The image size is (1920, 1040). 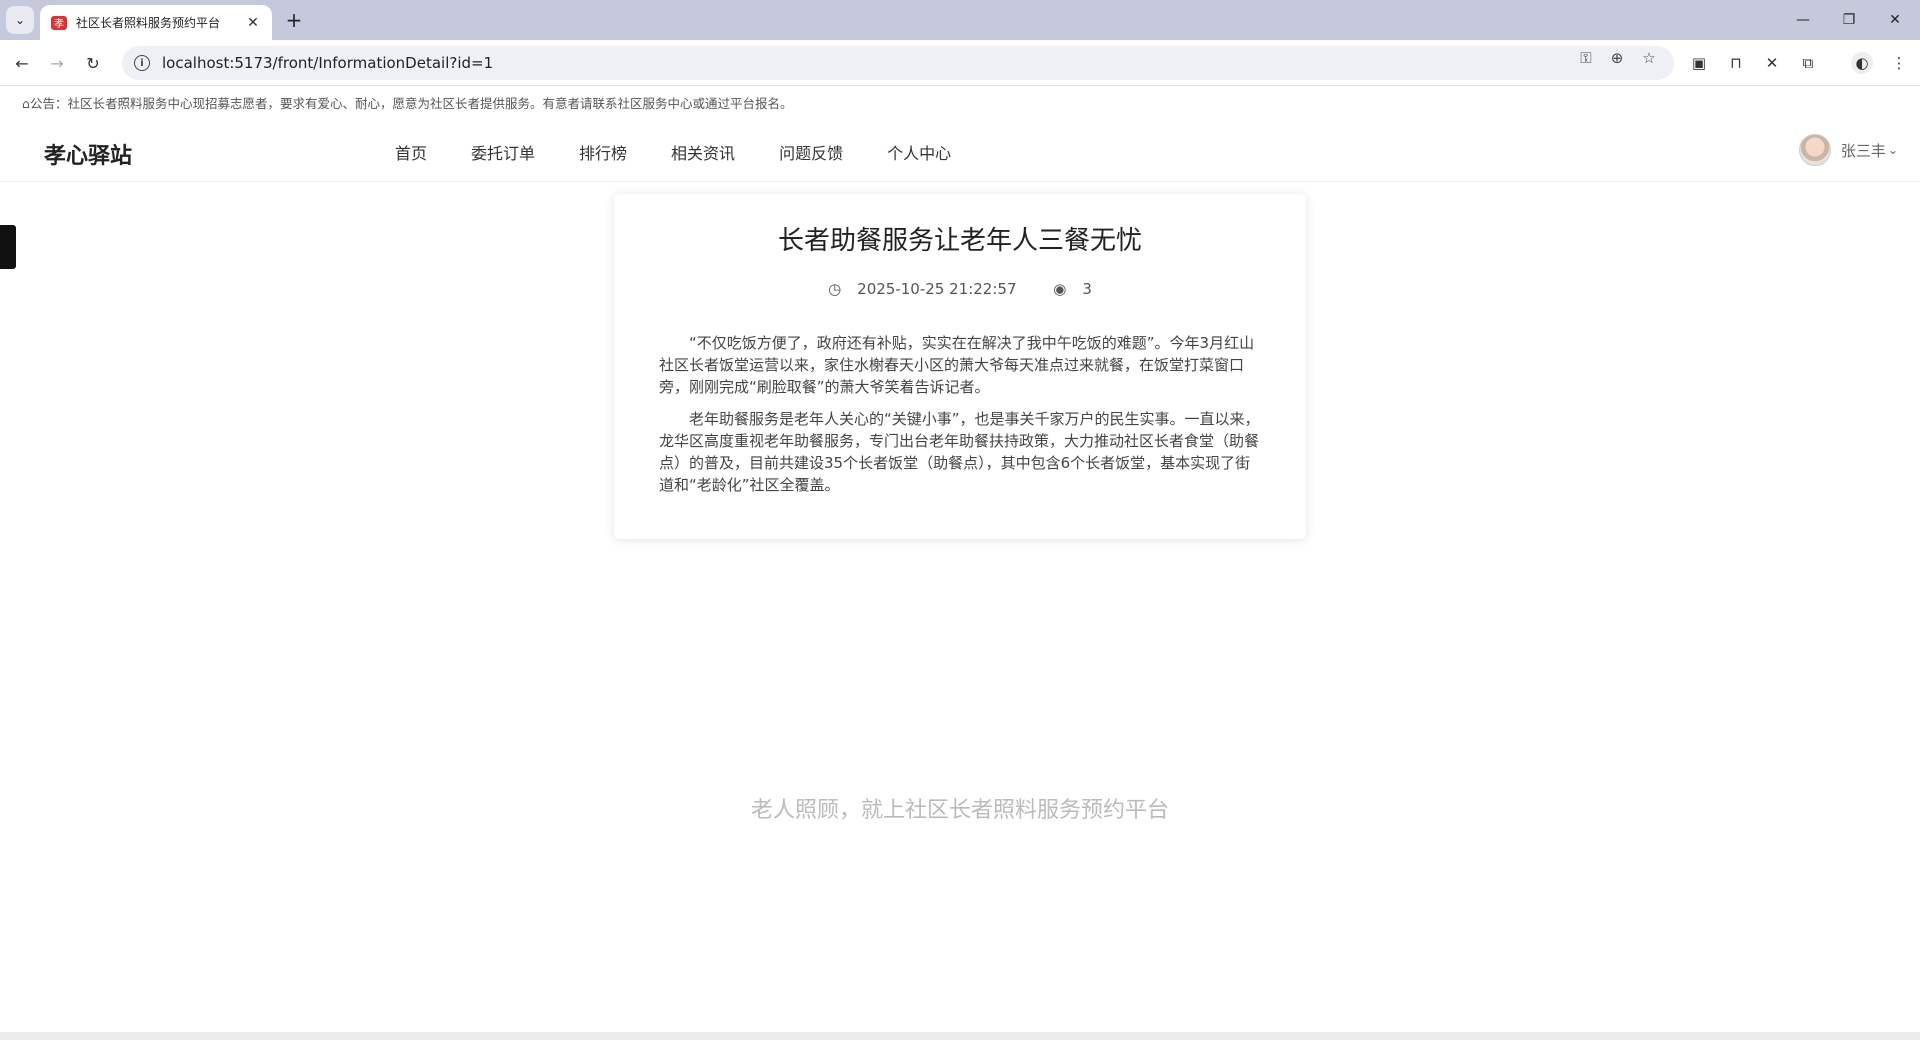 What do you see at coordinates (1814, 150) in the screenshot?
I see `avatar` at bounding box center [1814, 150].